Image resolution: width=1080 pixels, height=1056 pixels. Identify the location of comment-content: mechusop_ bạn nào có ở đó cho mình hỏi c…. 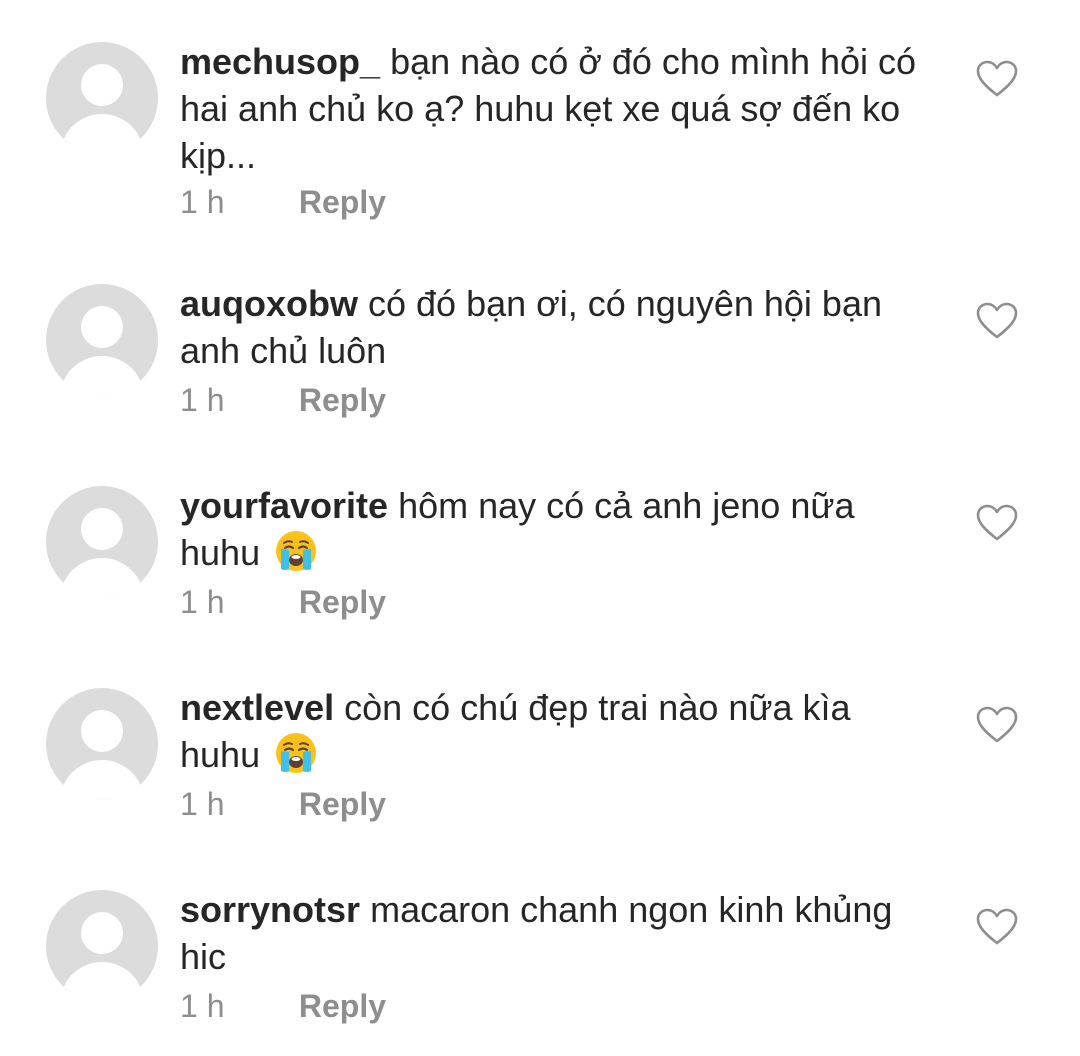
(560, 108).